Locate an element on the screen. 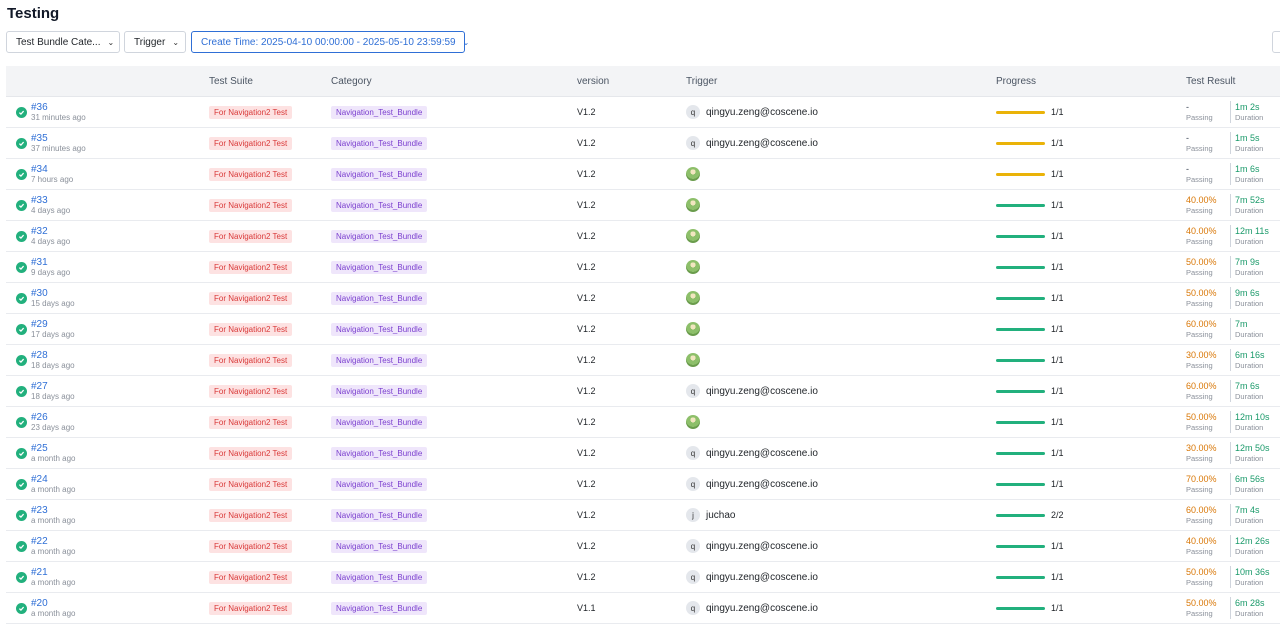 Image resolution: width=1280 pixels, height=624 pixels. run-id-link: #29 is located at coordinates (53, 324).